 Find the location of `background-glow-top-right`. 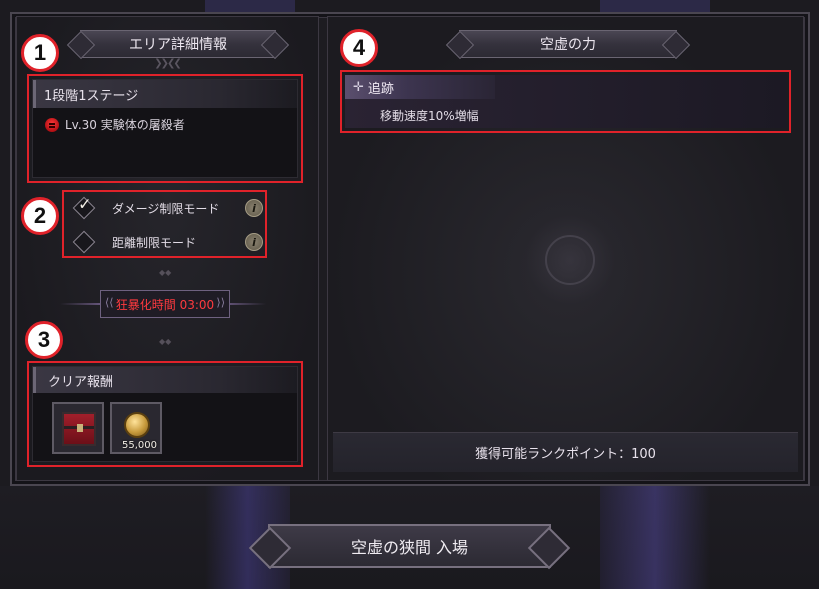

background-glow-top-right is located at coordinates (655, 6).